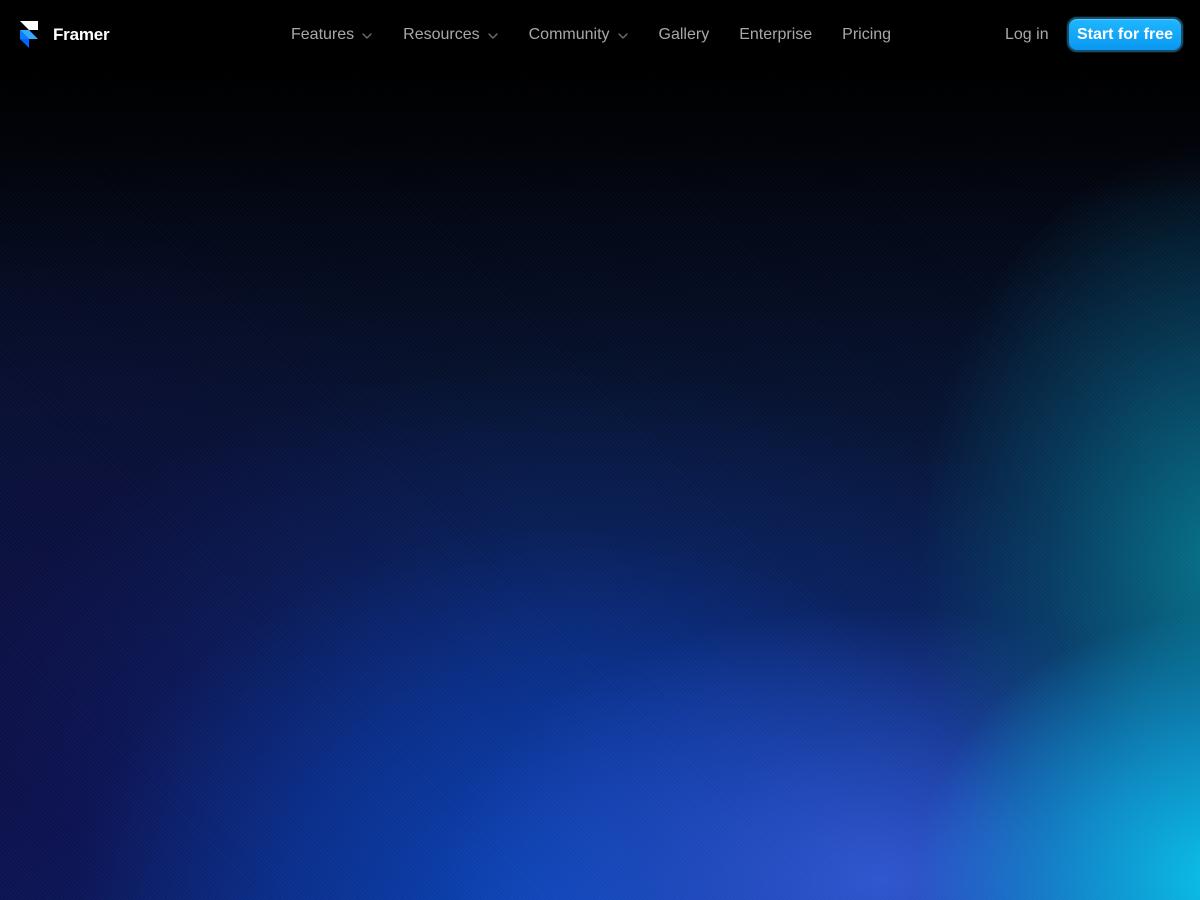 The image size is (1200, 900). What do you see at coordinates (29, 34) in the screenshot?
I see `framer-logo-icon` at bounding box center [29, 34].